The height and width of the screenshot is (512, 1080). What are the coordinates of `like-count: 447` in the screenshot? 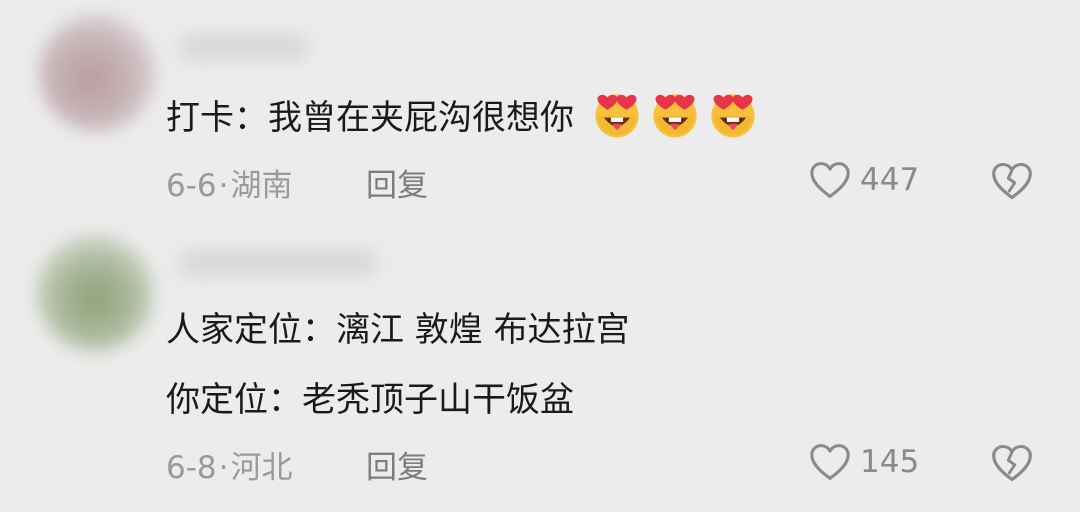 It's located at (890, 180).